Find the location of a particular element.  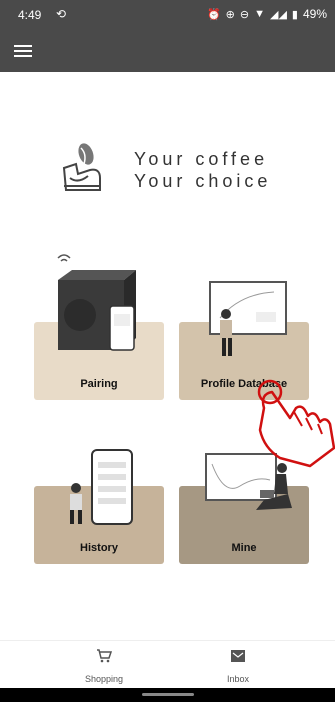

nav-inbox-label: Inbox is located at coordinates (238, 679).